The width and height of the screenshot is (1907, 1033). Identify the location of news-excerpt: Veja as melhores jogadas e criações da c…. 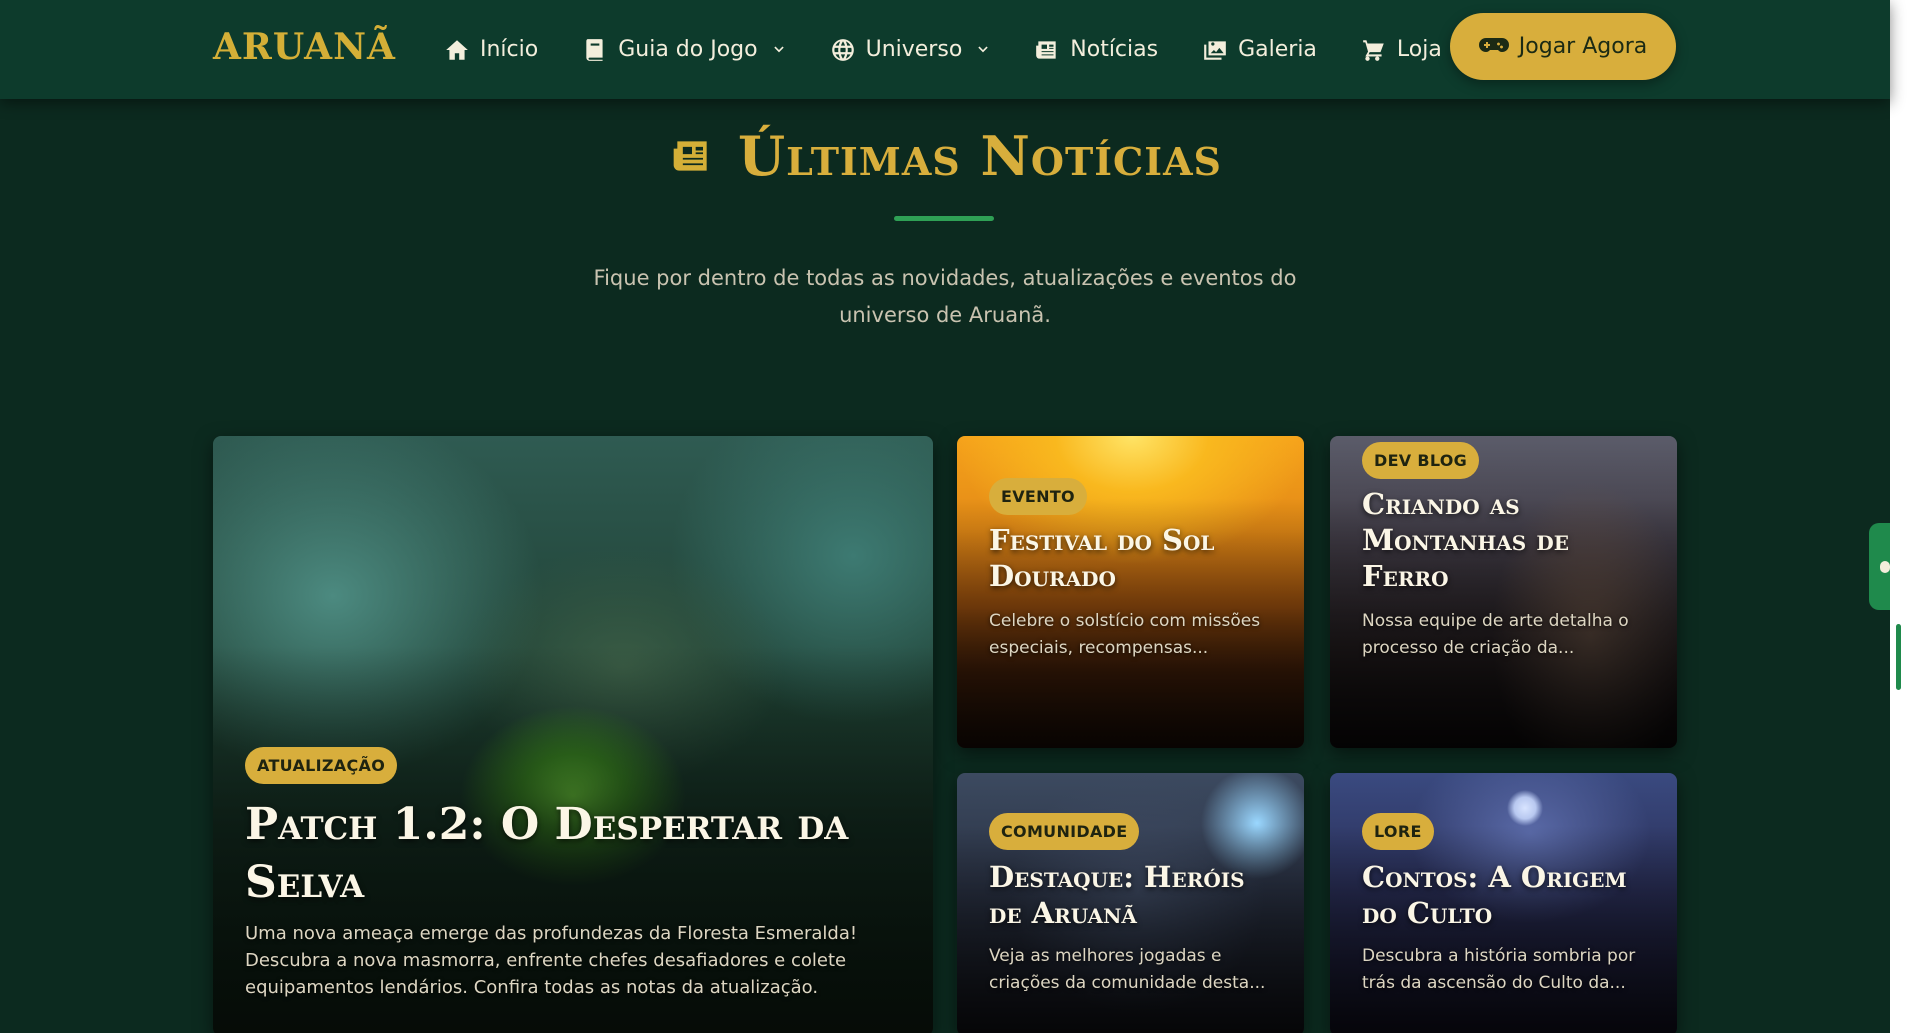
(1127, 969).